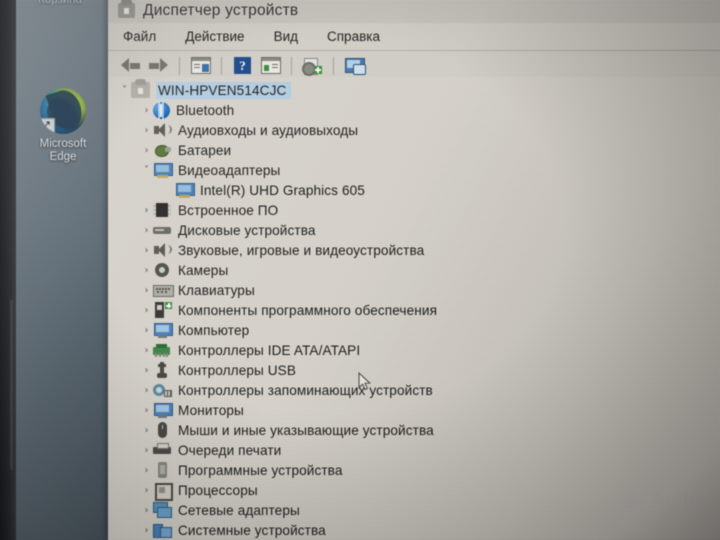  I want to click on bezel-highlight, so click(11, 385).